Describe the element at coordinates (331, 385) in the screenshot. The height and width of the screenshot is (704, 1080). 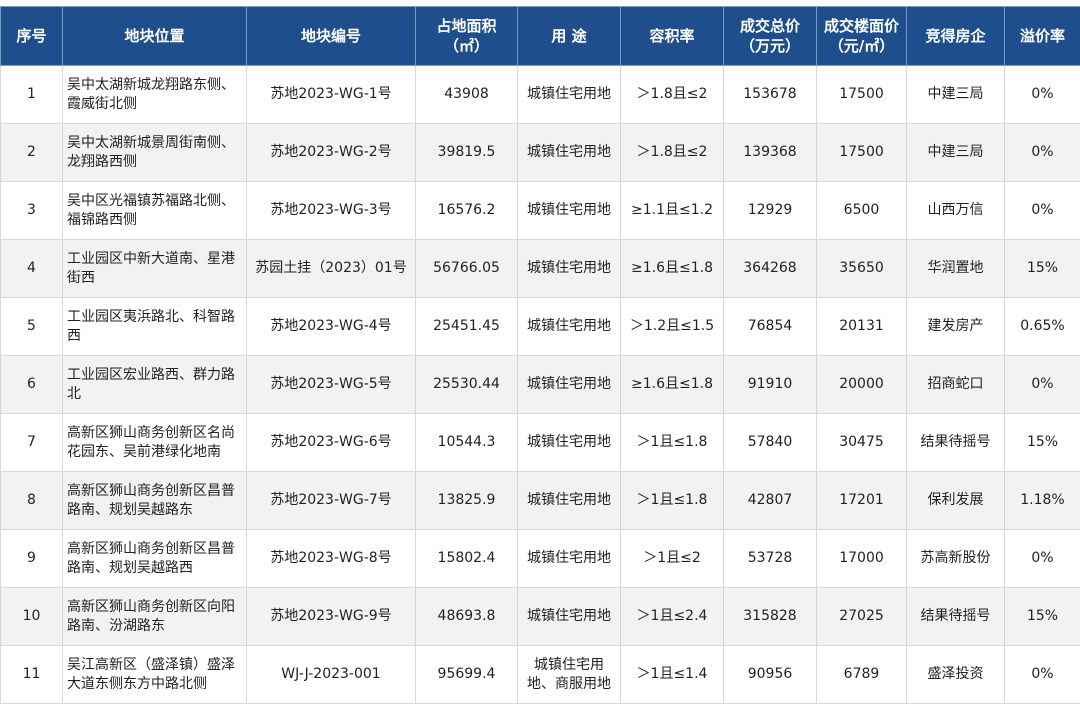
I see `col-parcel-id-cell: 苏地2023-WG-5号` at that location.